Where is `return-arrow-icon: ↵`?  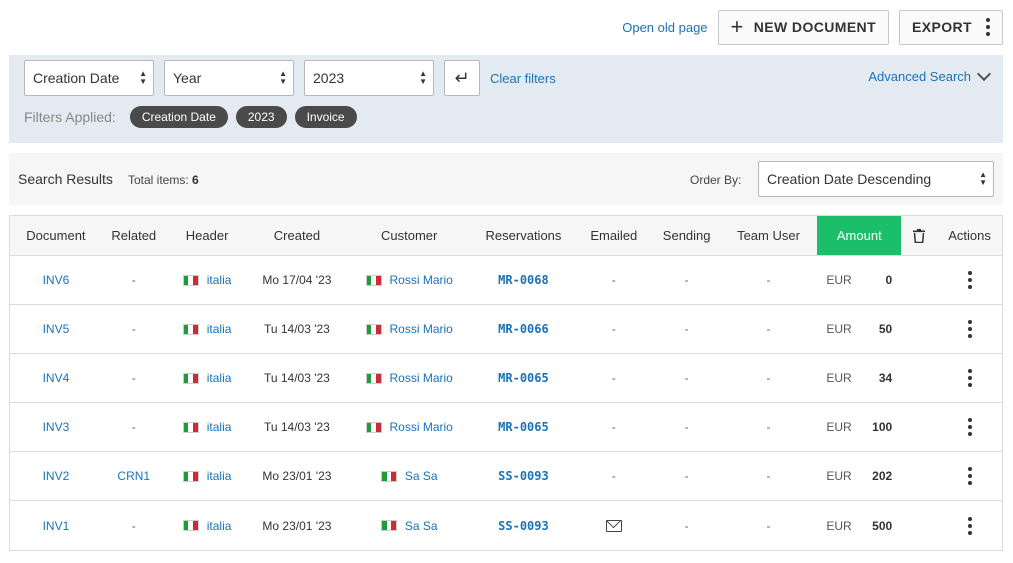
return-arrow-icon: ↵ is located at coordinates (462, 77).